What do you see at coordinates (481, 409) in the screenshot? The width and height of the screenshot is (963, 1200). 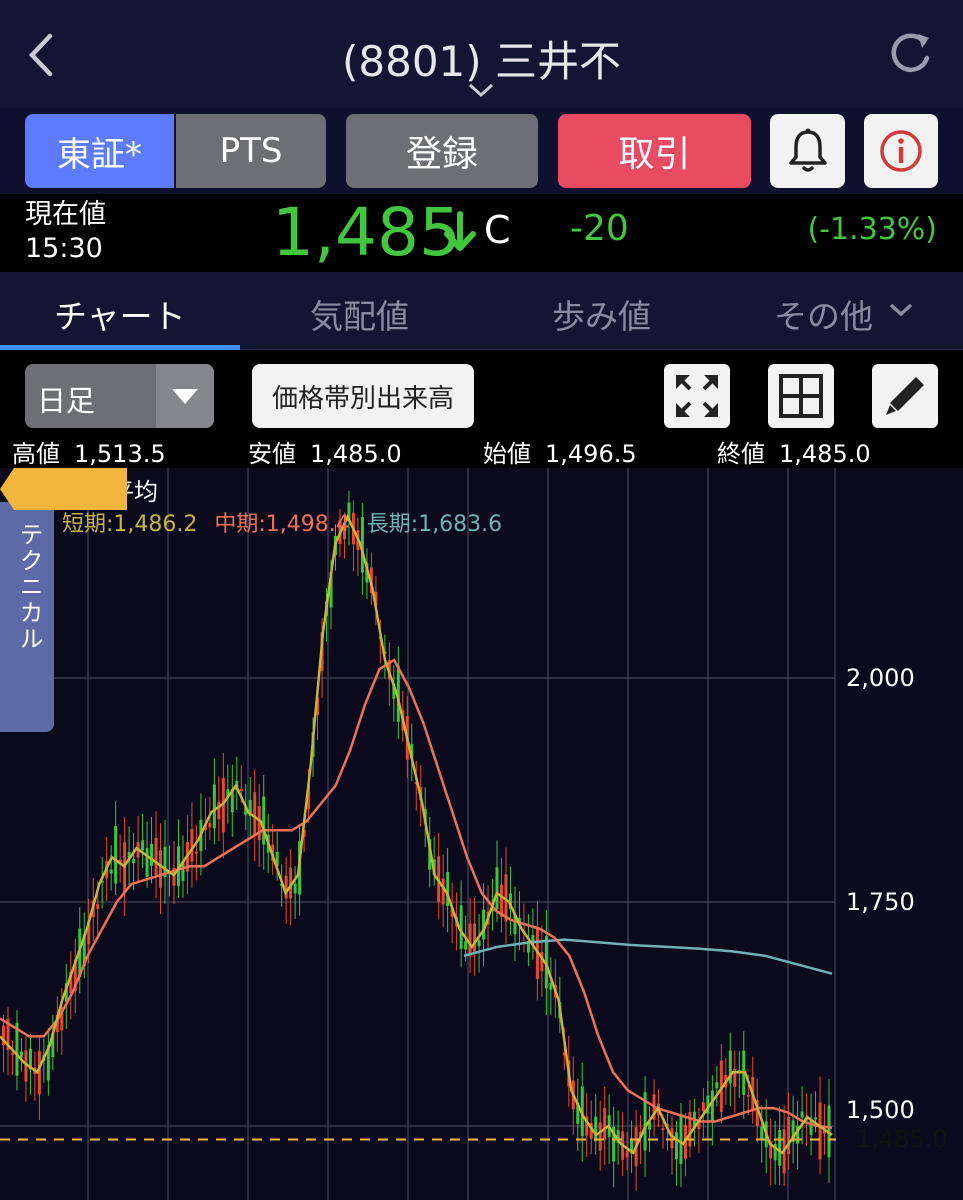 I see `chart-toolbar: 日足 価格帯別出来高 高値 1,513.5 安値 1,485.0 始値 1,496.5` at bounding box center [481, 409].